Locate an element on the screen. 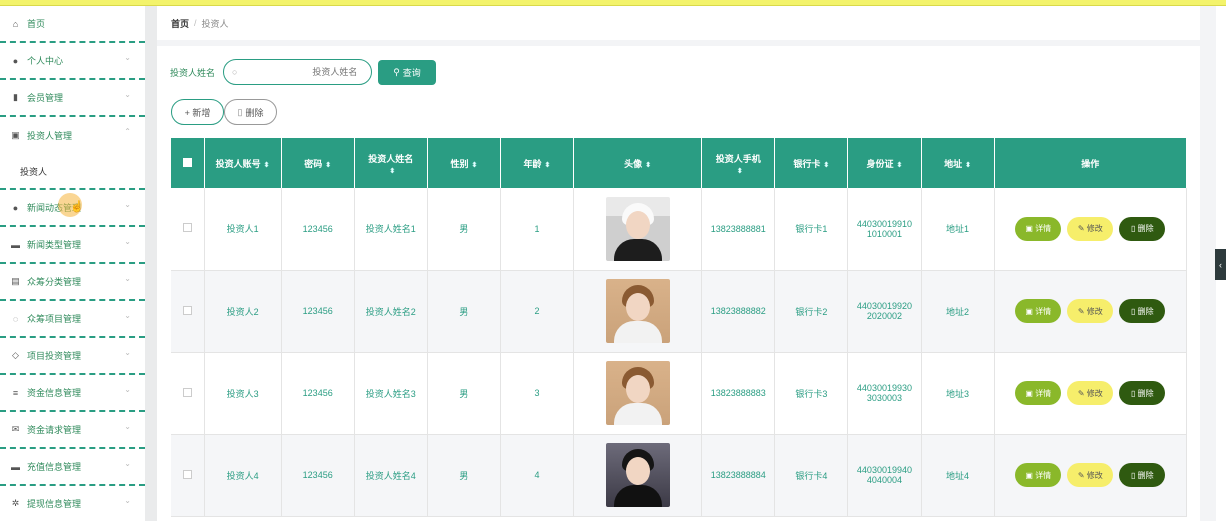 The height and width of the screenshot is (521, 1226). cell-age: 1 is located at coordinates (537, 229).